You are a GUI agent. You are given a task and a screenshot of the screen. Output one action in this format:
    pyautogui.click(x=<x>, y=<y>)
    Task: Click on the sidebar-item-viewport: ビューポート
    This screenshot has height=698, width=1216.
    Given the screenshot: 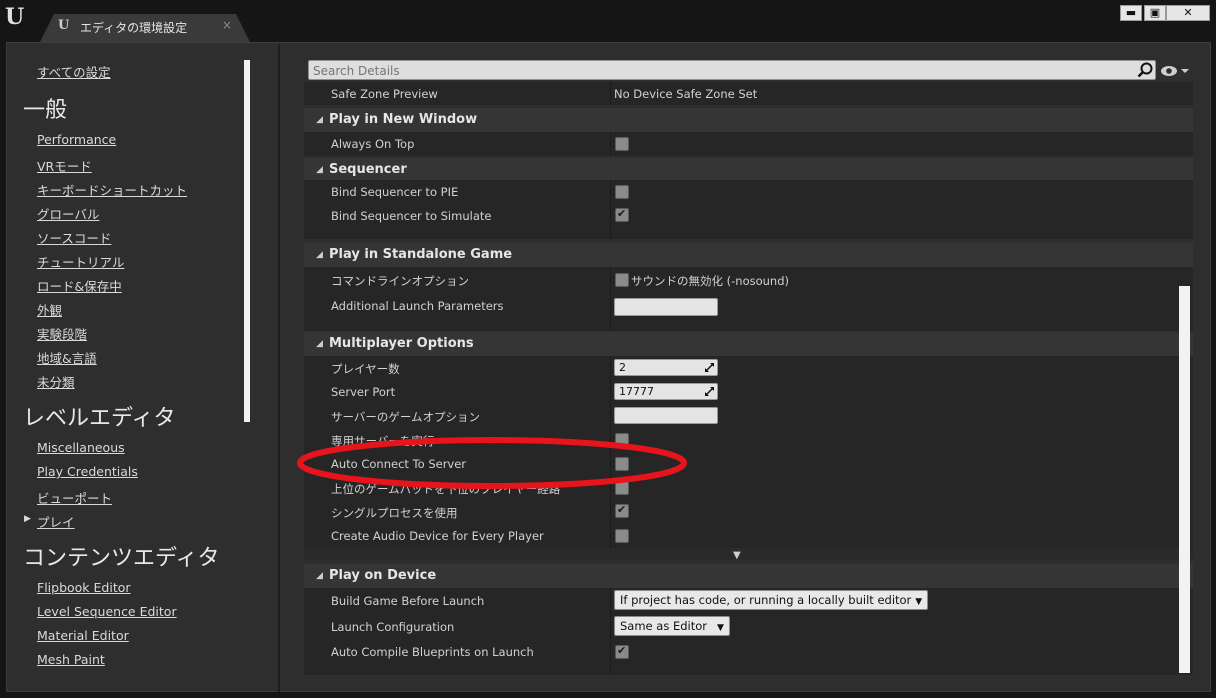 What is the action you would take?
    pyautogui.click(x=74, y=497)
    